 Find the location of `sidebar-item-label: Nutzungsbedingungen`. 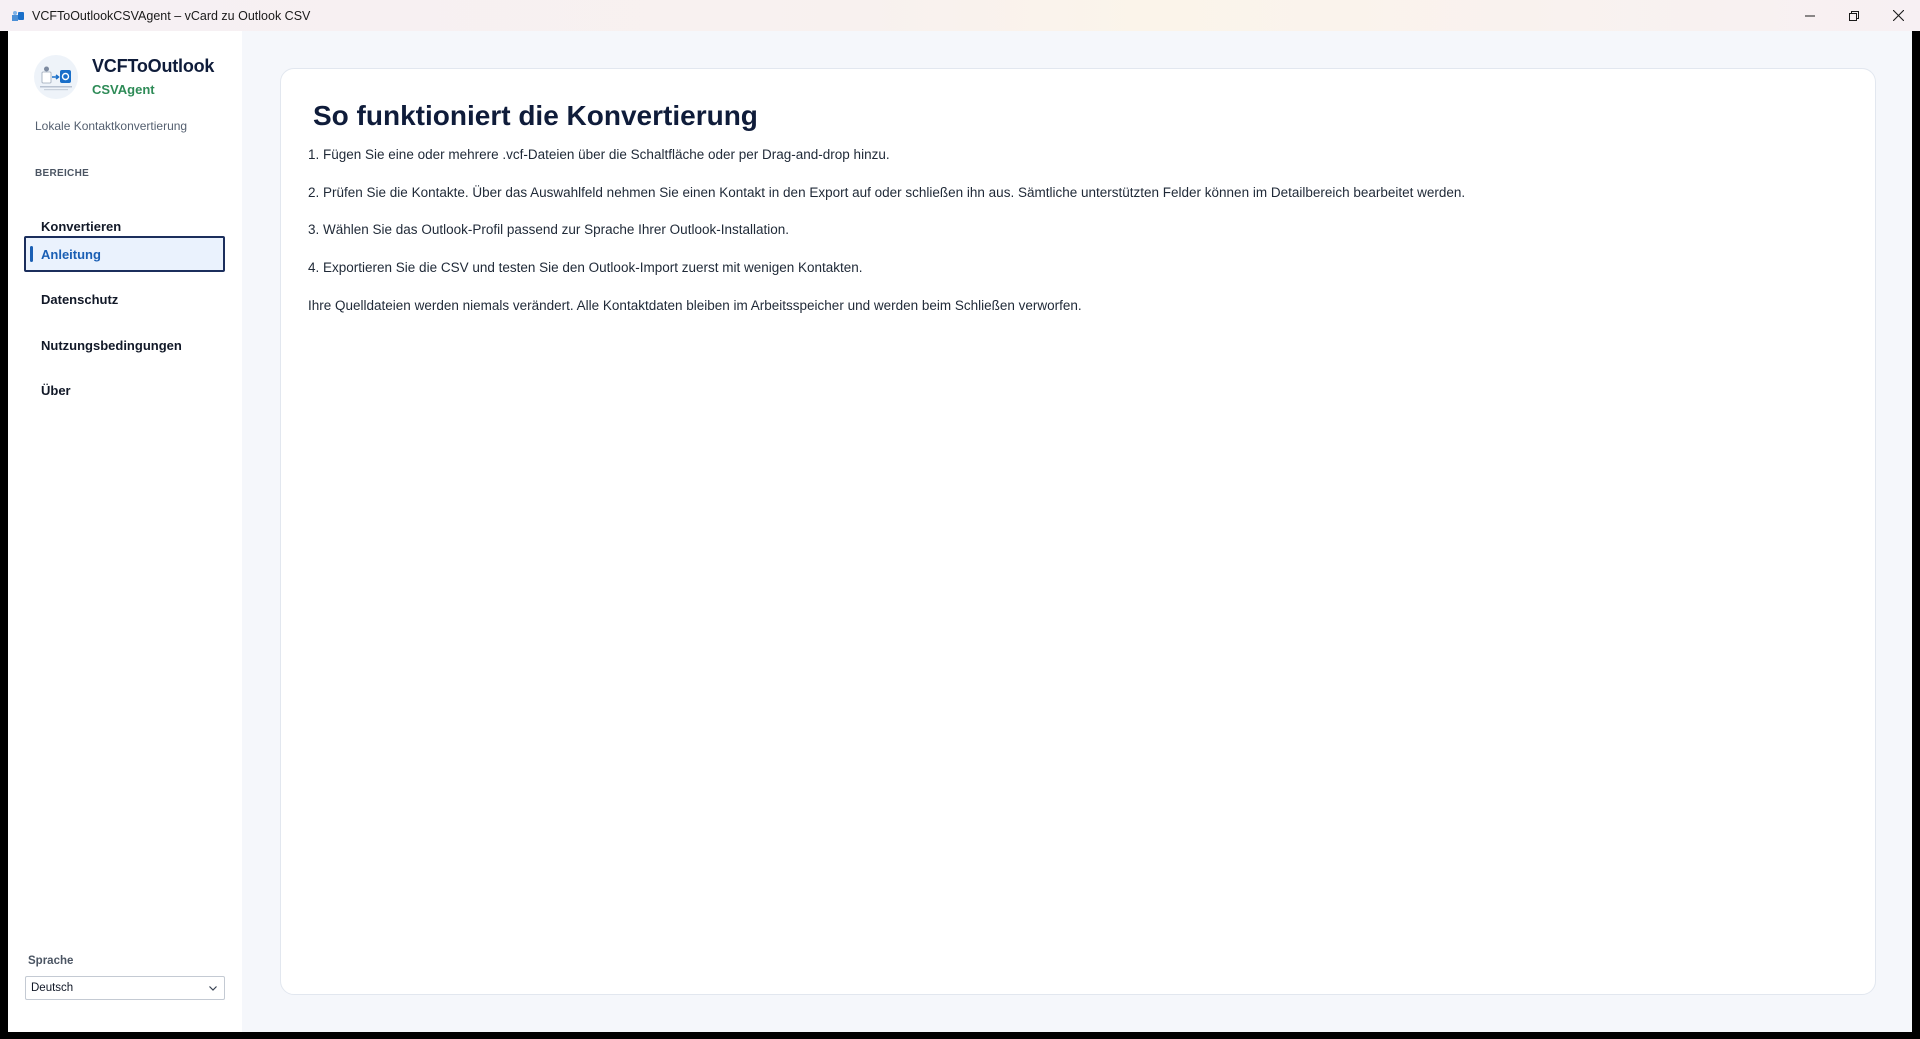

sidebar-item-label: Nutzungsbedingungen is located at coordinates (111, 345).